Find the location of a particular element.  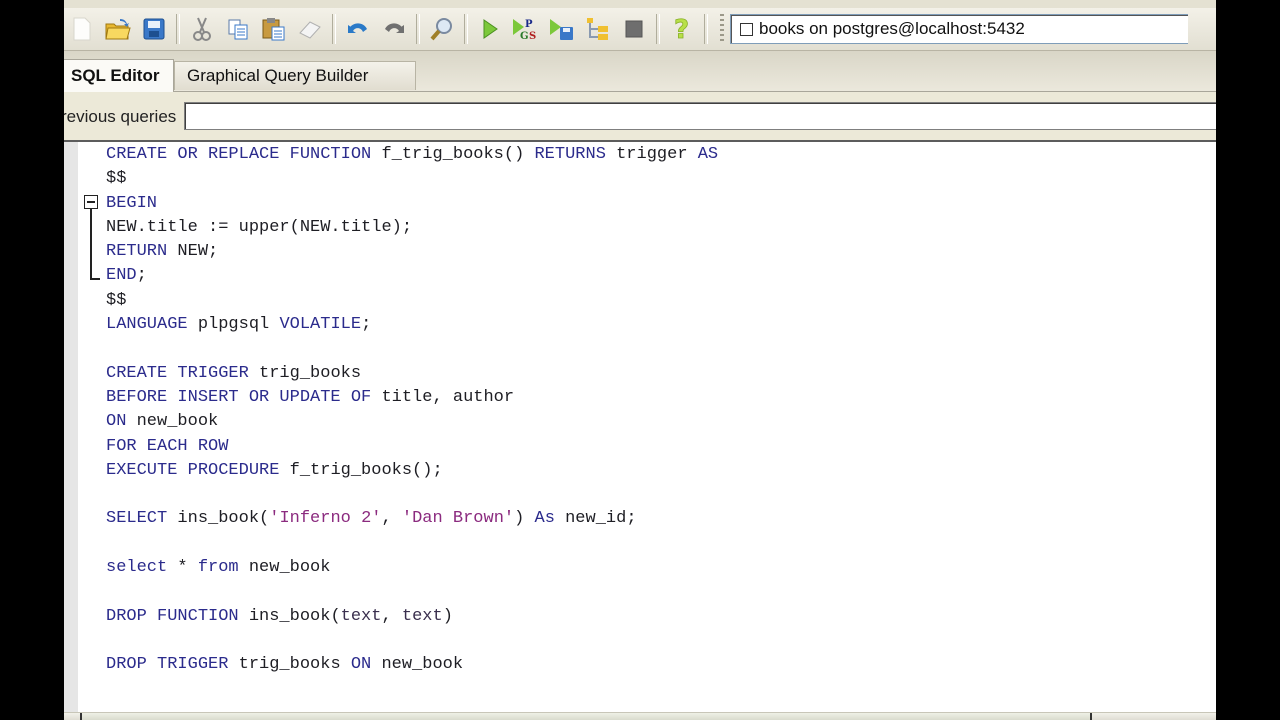

sql-keyword: SELECT is located at coordinates (137, 519).